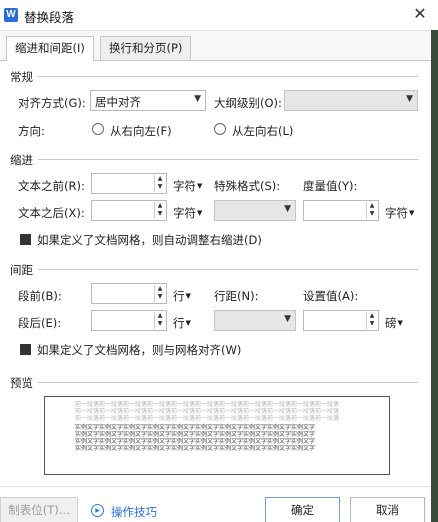 This screenshot has height=522, width=438. I want to click on spacing-section-title: 间距, so click(21, 270).